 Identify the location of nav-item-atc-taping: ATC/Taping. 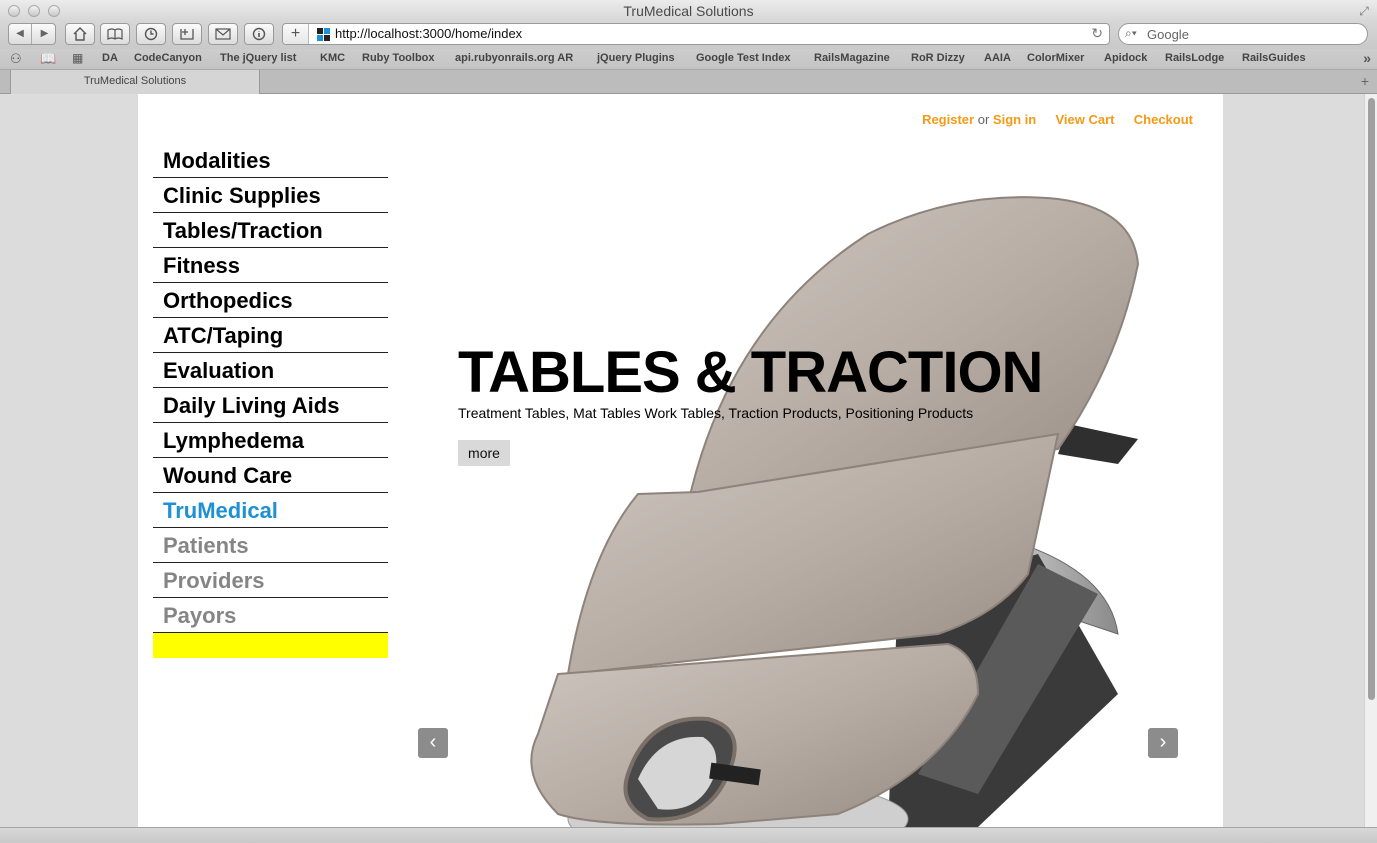
(270, 335).